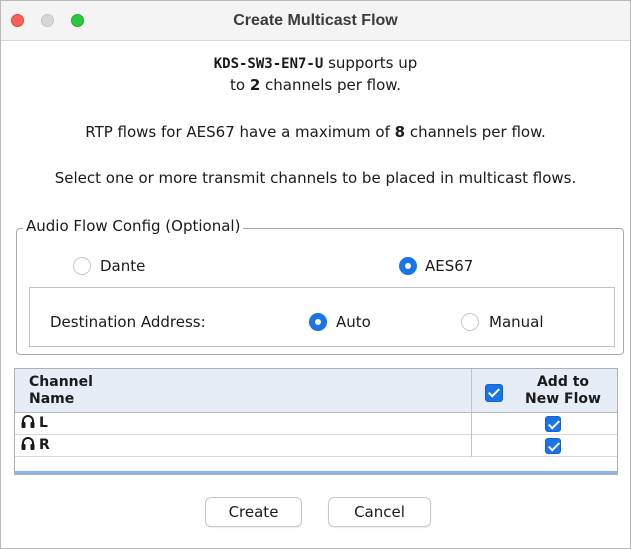 This screenshot has width=631, height=549. Describe the element at coordinates (240, 85) in the screenshot. I see `channels-prefix: to` at that location.